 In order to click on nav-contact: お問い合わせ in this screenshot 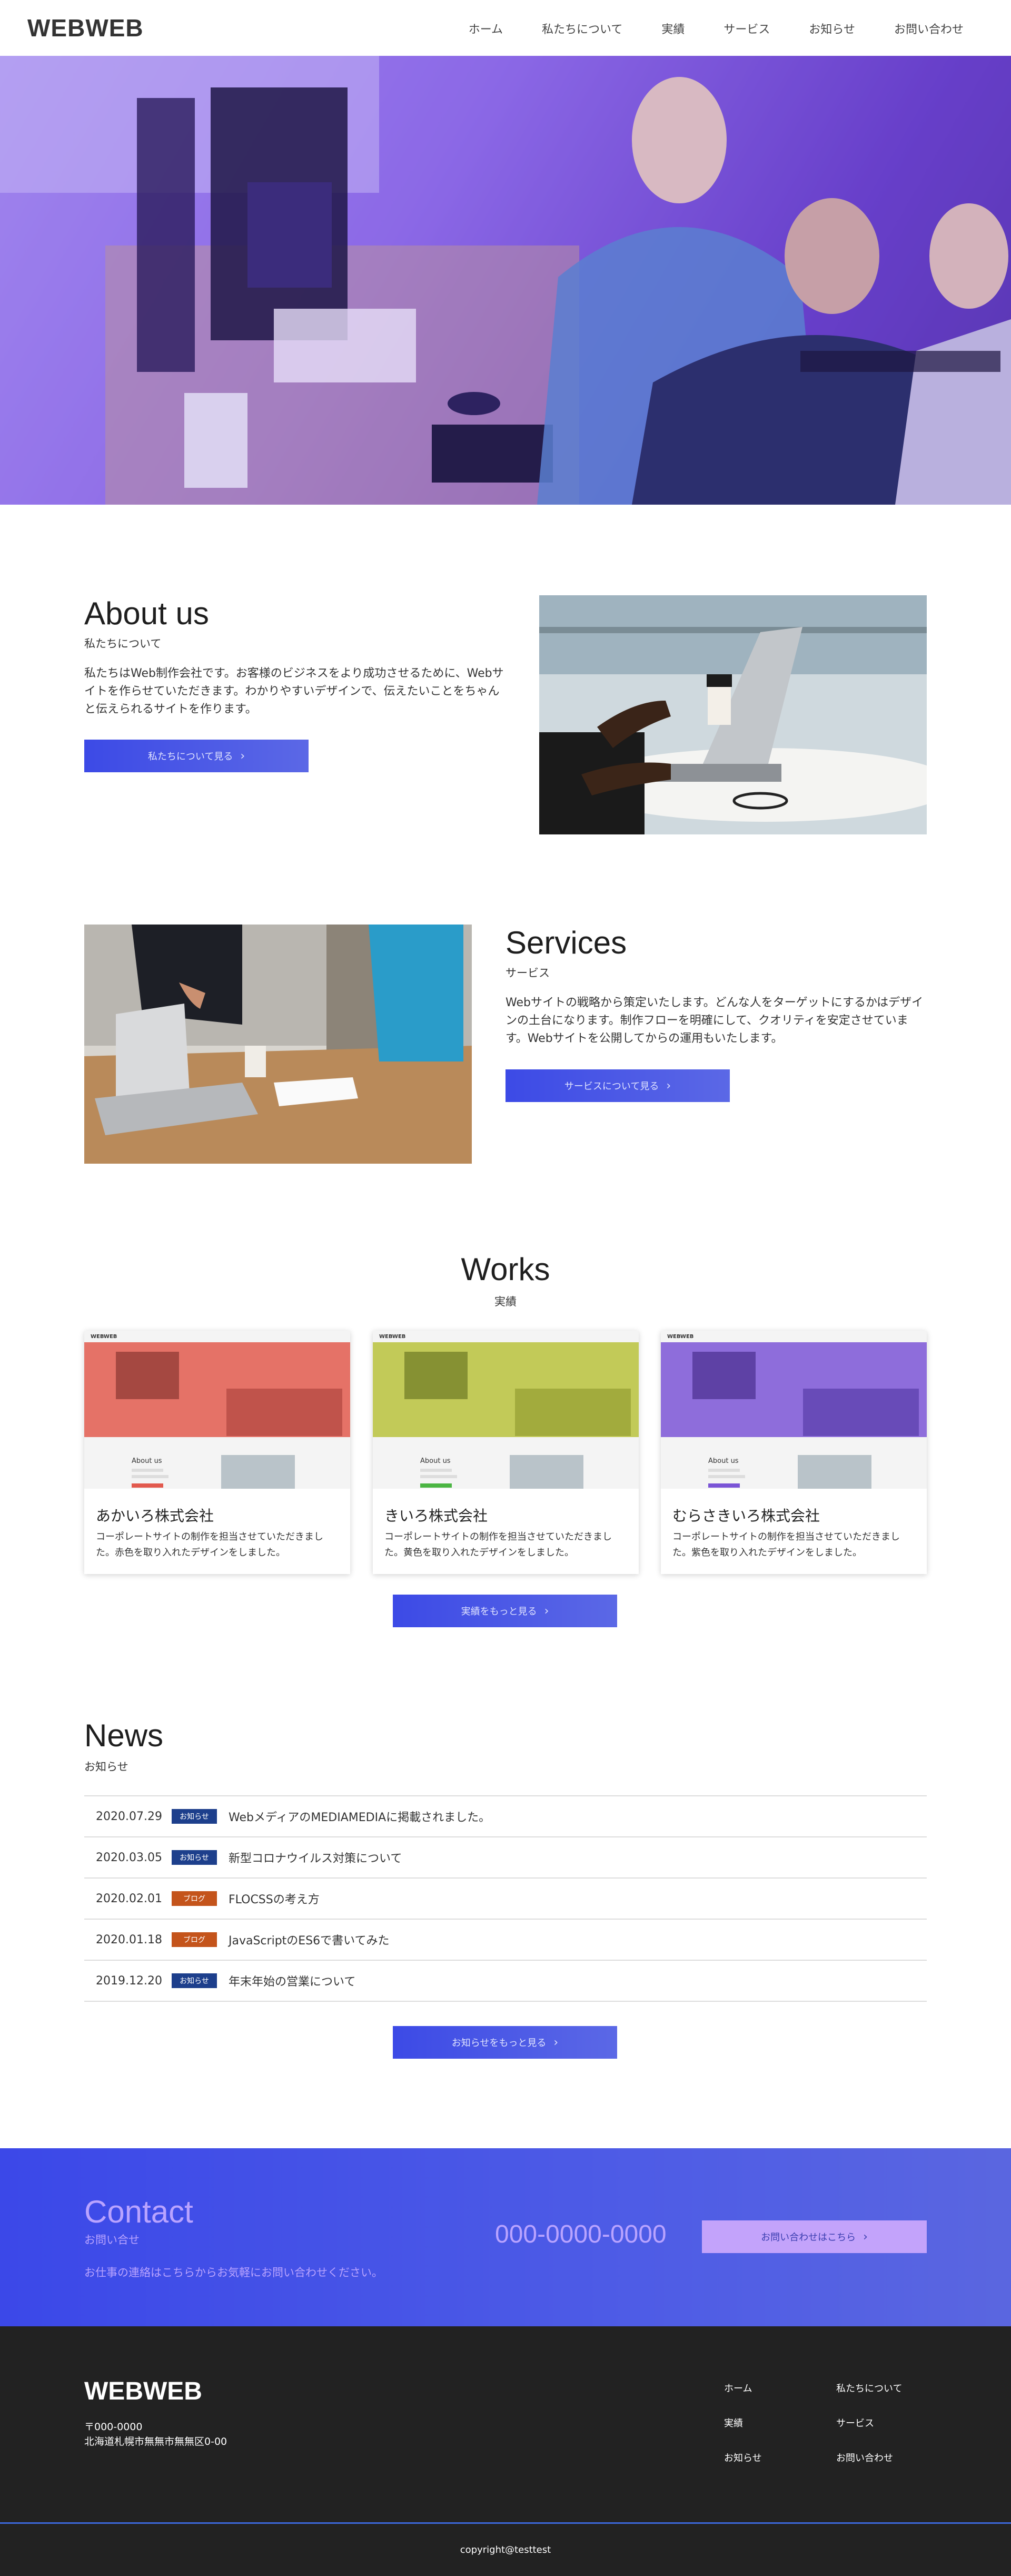, I will do `click(929, 28)`.